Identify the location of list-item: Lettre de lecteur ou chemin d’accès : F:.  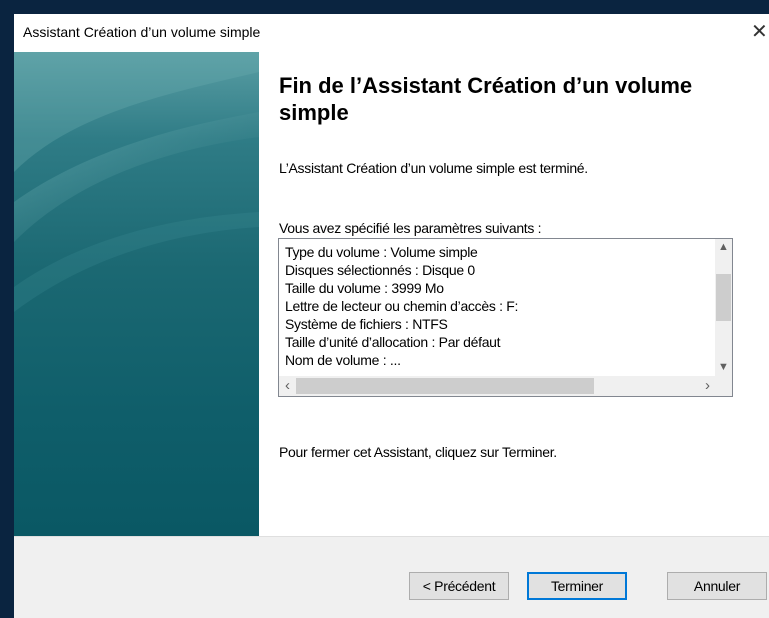
(402, 306).